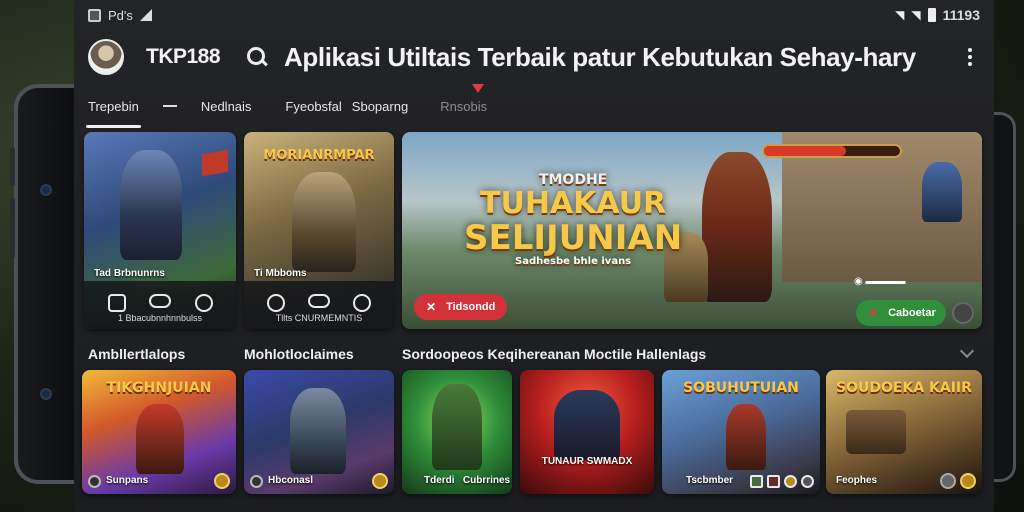 This screenshot has height=512, width=1024. I want to click on featured-card-2: MORIANRMPAR Ti Mbboms Tllts CNURMEMNTIS, so click(319, 230).